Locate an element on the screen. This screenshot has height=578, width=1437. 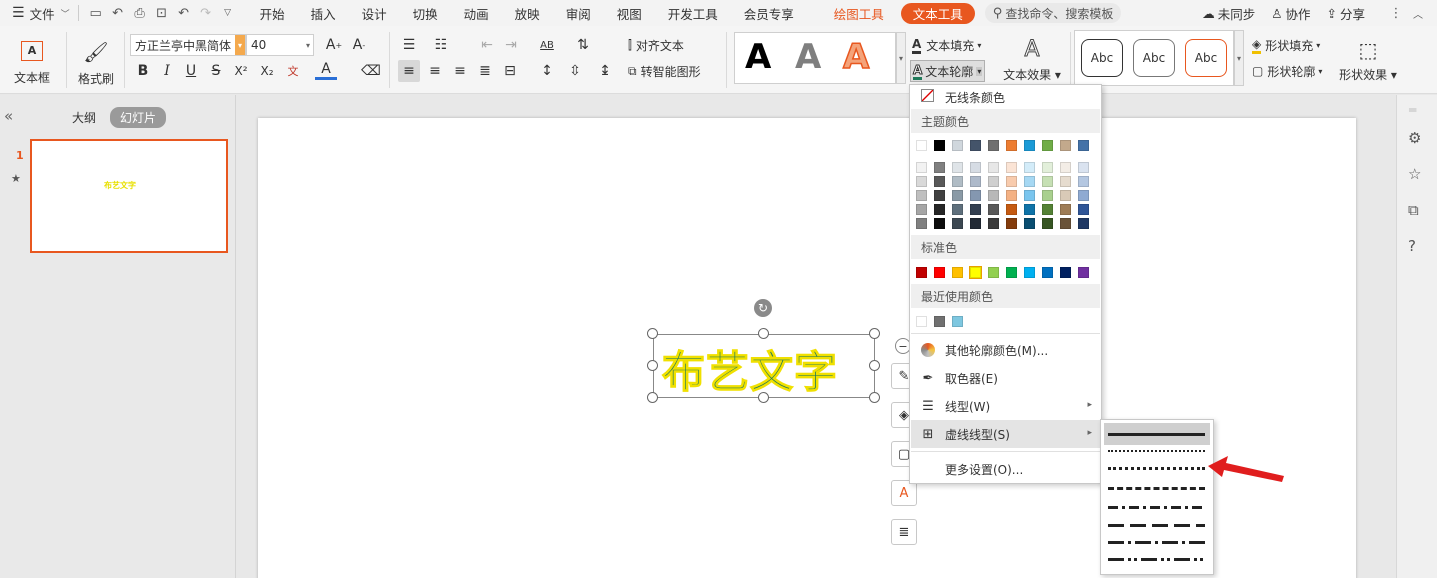
preview-icon: ⊡ is located at coordinates (162, 13).